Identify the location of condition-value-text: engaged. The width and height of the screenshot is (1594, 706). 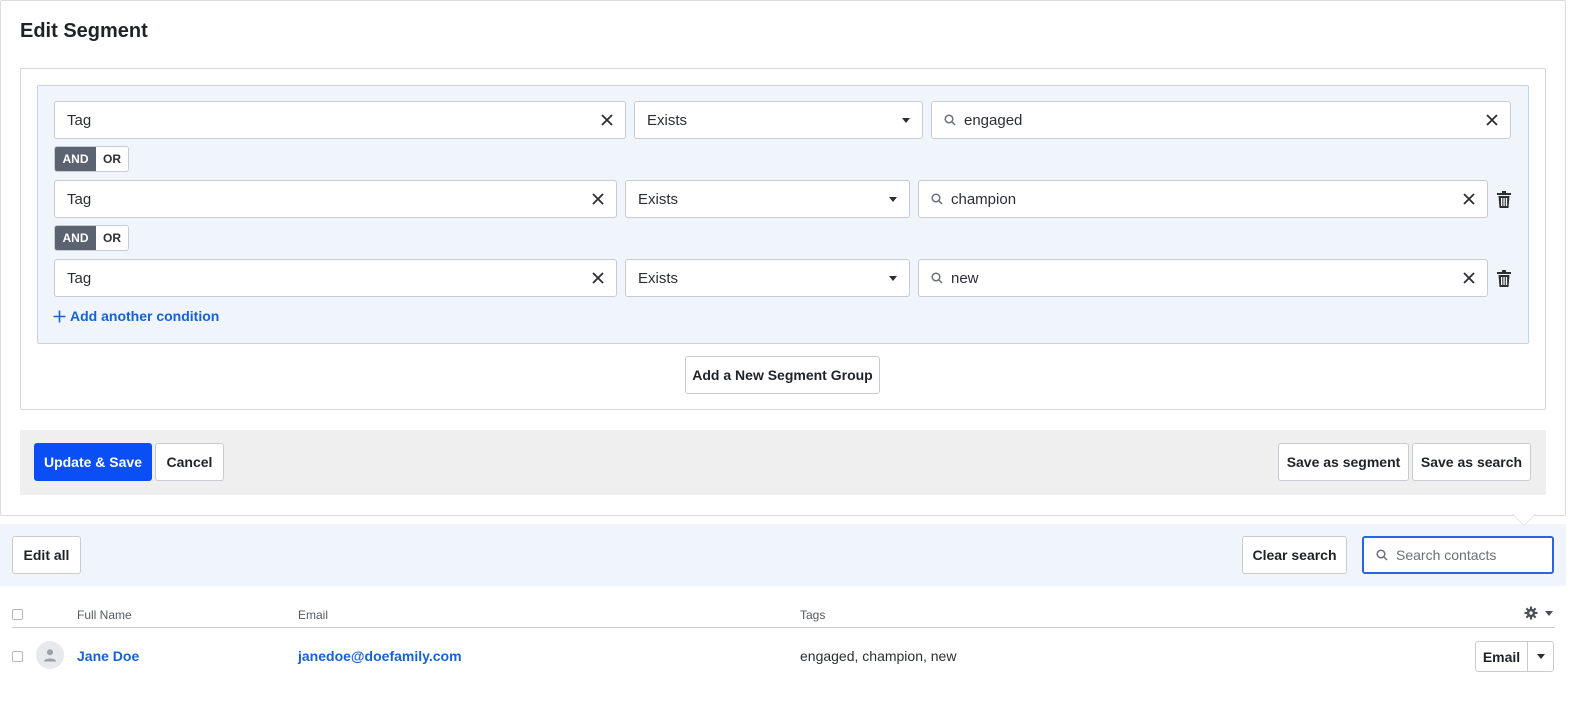
(993, 120).